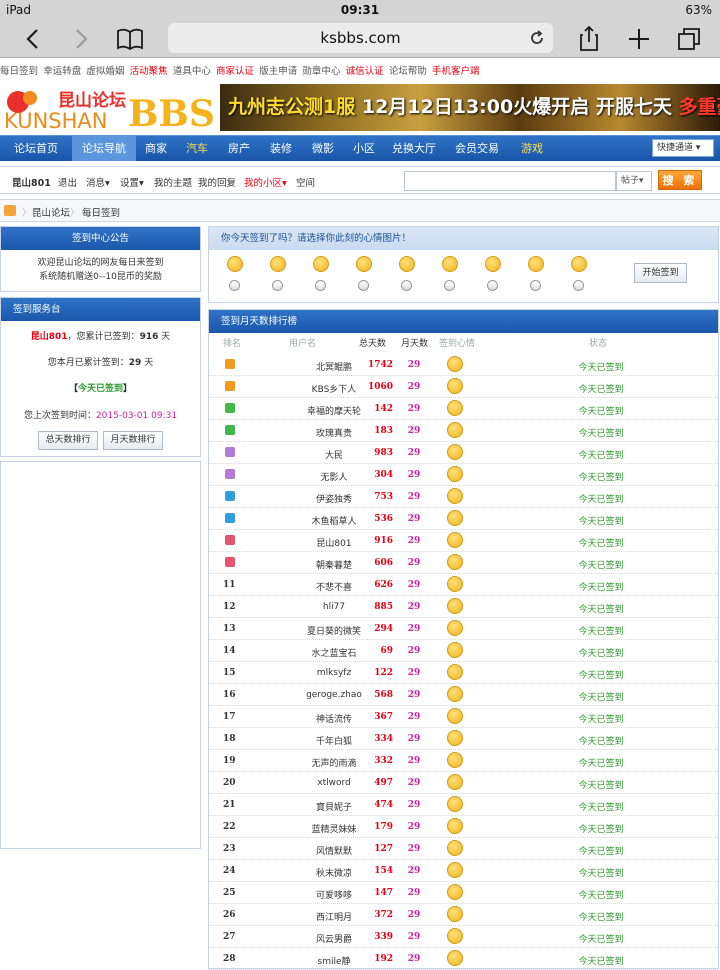 The height and width of the screenshot is (970, 720). Describe the element at coordinates (463, 959) in the screenshot. I see `table-row: 28smile静19229今天已签到` at that location.